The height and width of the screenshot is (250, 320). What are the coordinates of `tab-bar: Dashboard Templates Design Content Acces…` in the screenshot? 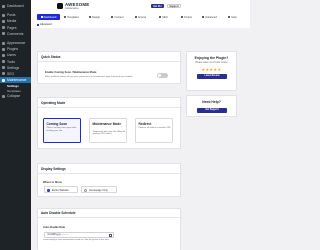 It's located at (140, 17).